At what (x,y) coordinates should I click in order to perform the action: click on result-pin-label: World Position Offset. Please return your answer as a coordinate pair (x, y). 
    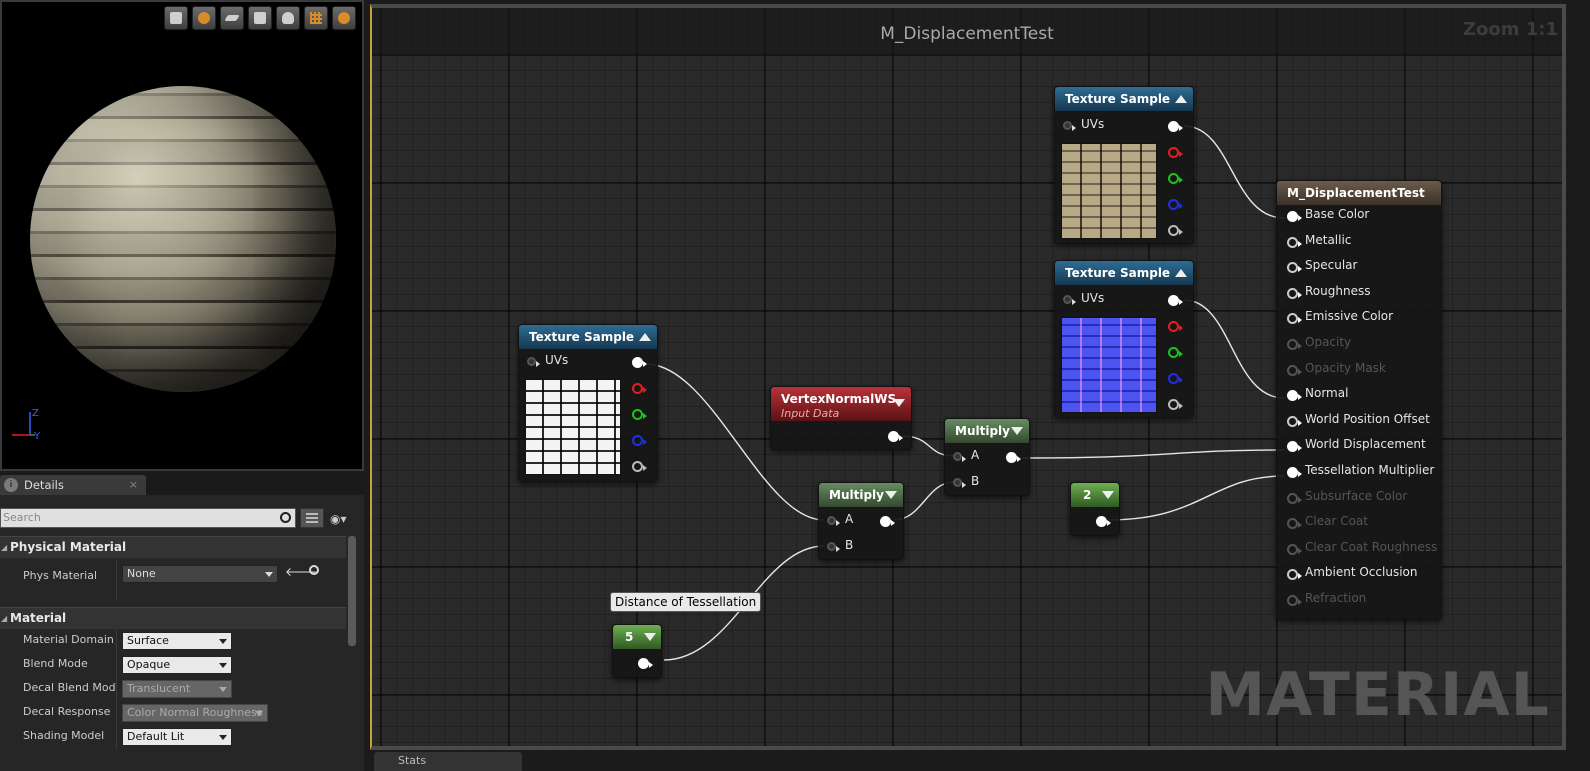
    Looking at the image, I should click on (1367, 418).